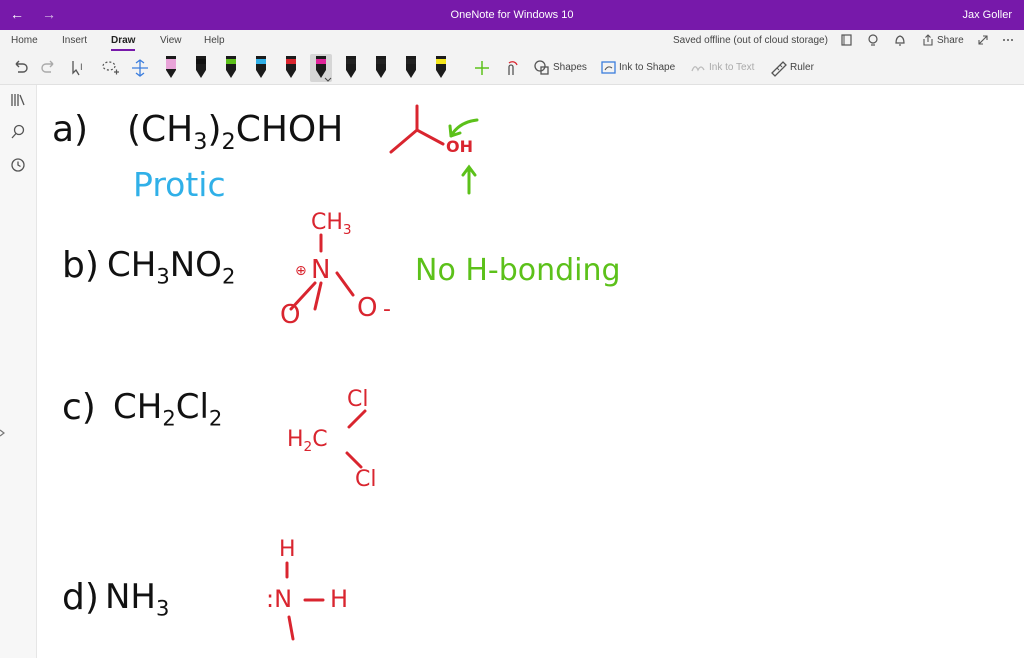 The width and height of the screenshot is (1024, 658). Describe the element at coordinates (171, 40) in the screenshot. I see `tab-view: View` at that location.